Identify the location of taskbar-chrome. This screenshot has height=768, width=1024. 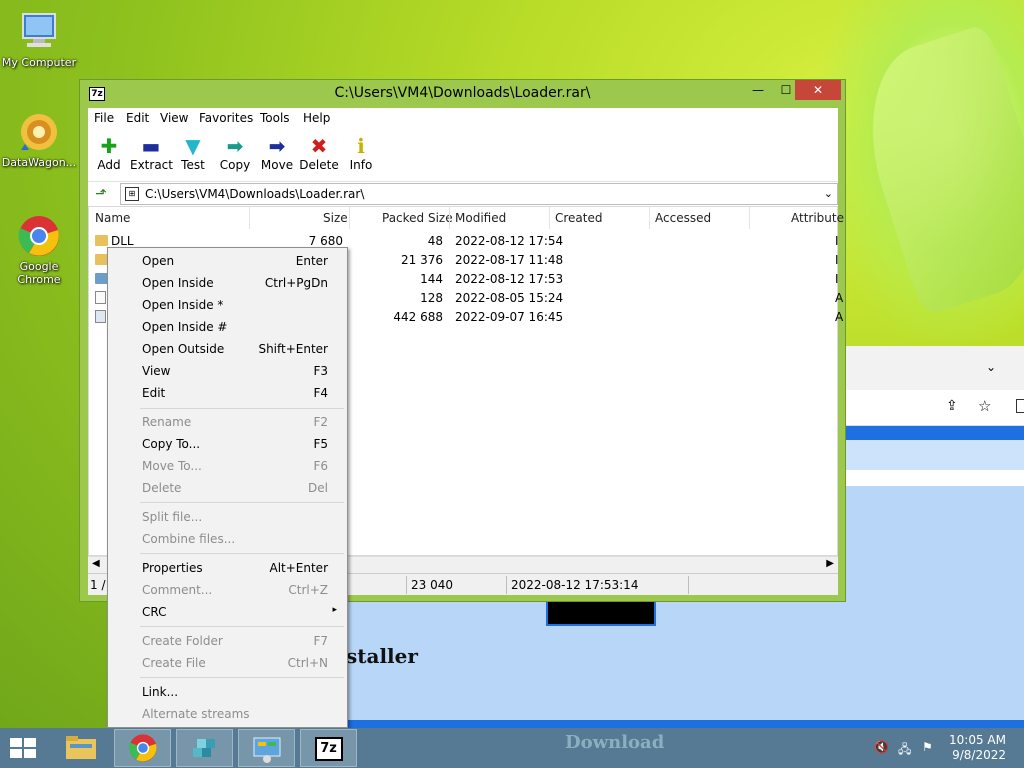
(142, 748).